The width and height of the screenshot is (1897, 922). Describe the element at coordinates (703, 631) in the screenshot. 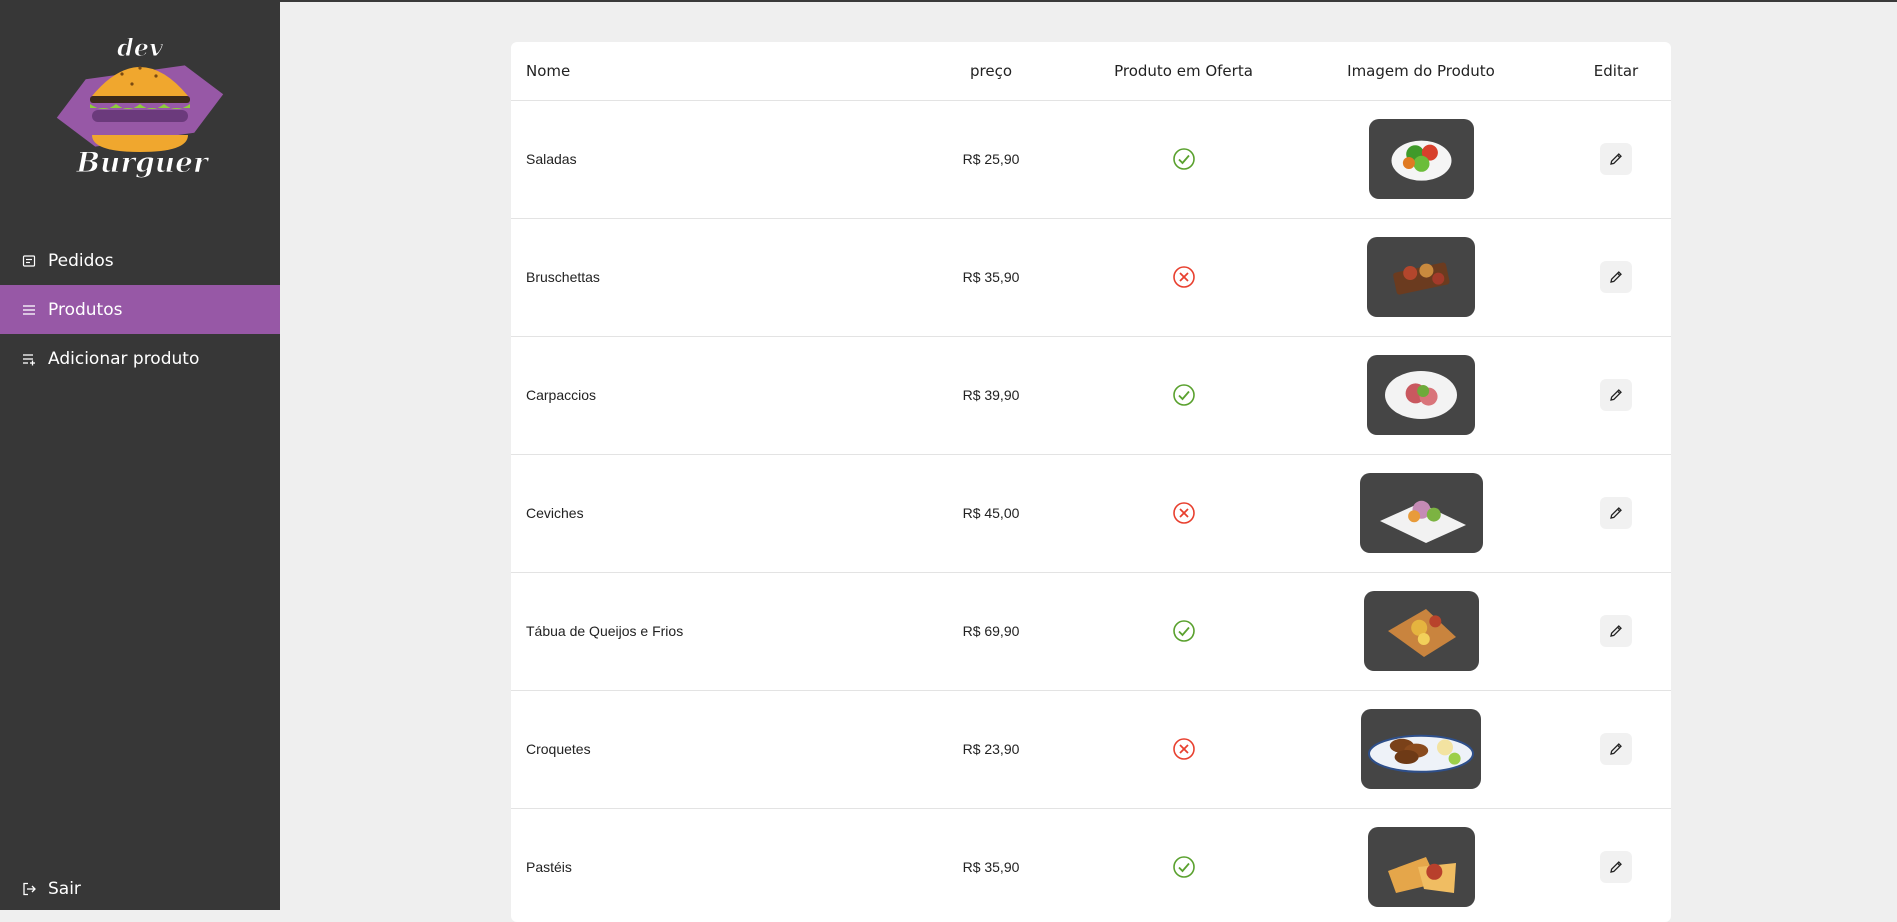

I see `product-name: Tábua de Queijos e Frios` at that location.